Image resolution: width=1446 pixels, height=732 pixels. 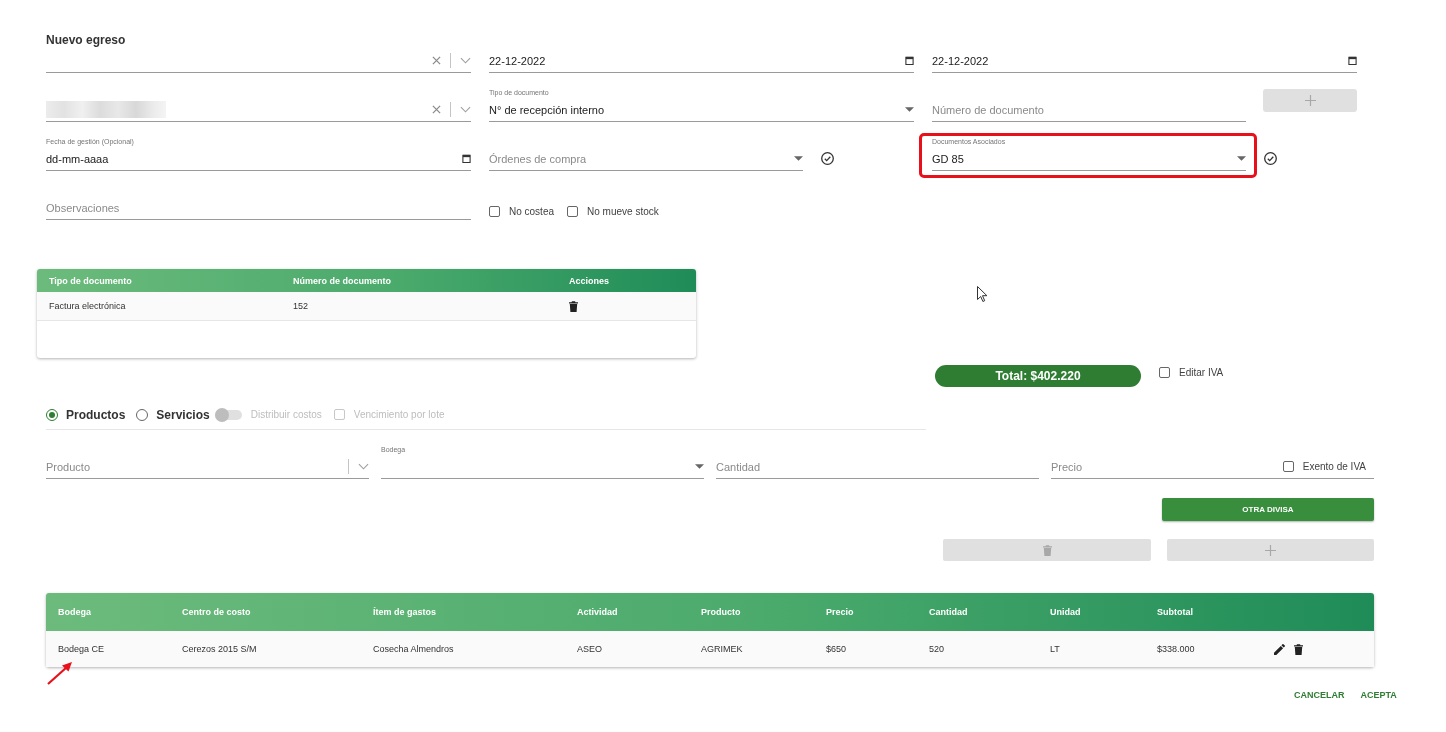 What do you see at coordinates (638, 158) in the screenshot?
I see `dropdown-field: Órdenes de compra` at bounding box center [638, 158].